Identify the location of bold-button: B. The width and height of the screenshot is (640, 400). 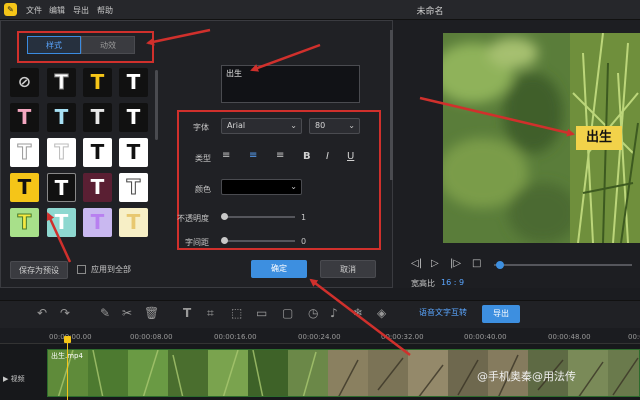
(307, 156).